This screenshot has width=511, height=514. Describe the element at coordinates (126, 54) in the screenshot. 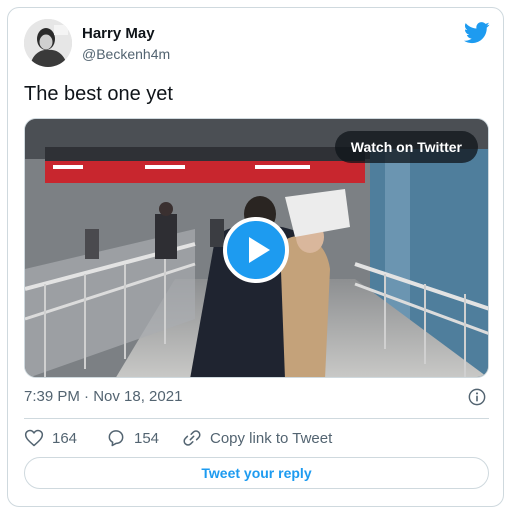

I see `author-handle: @Beckenh4m` at that location.